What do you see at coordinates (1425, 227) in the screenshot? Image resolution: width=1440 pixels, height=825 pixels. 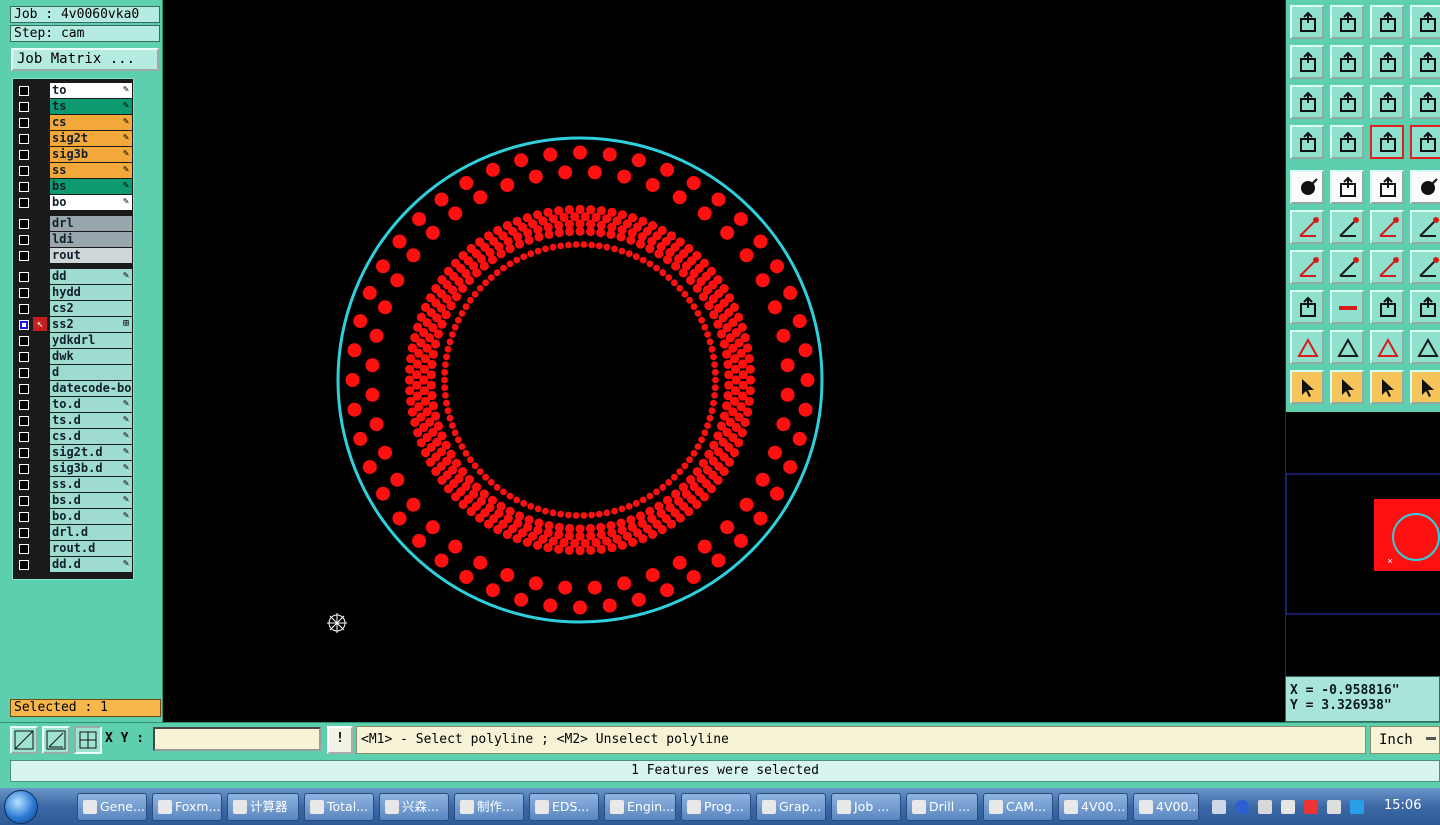 I see `line2-button` at bounding box center [1425, 227].